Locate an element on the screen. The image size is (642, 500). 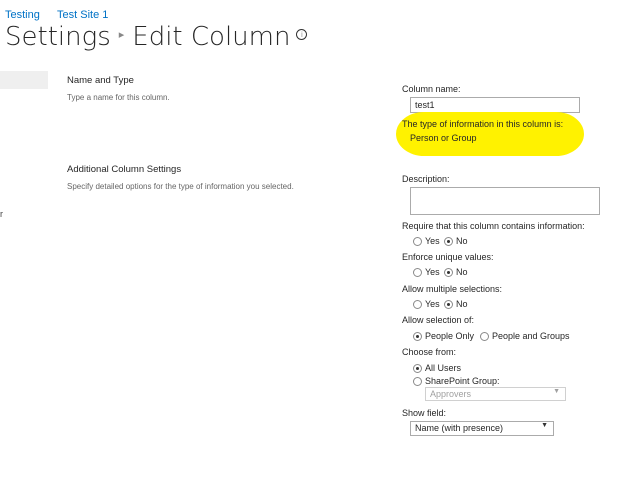
page-title-settings: Settings is located at coordinates (58, 37).